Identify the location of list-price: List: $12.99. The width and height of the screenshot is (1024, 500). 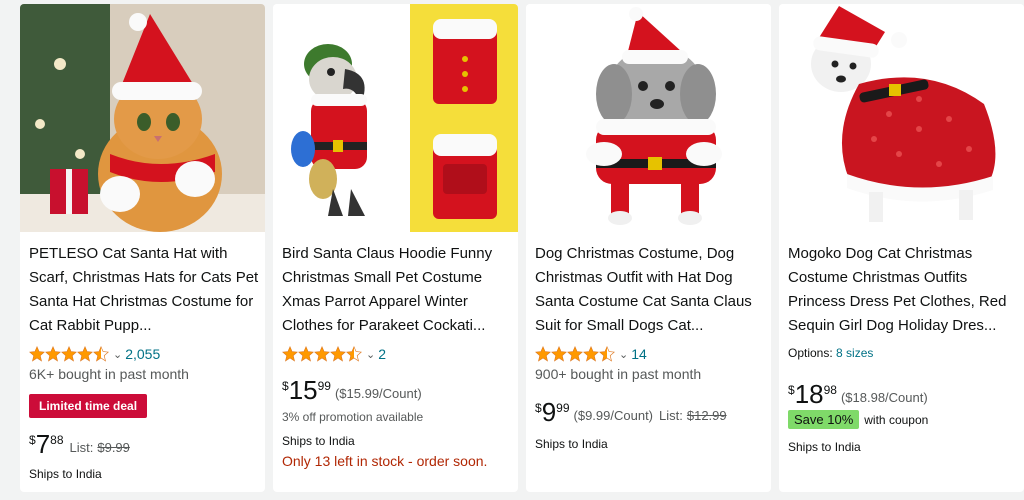
(693, 415).